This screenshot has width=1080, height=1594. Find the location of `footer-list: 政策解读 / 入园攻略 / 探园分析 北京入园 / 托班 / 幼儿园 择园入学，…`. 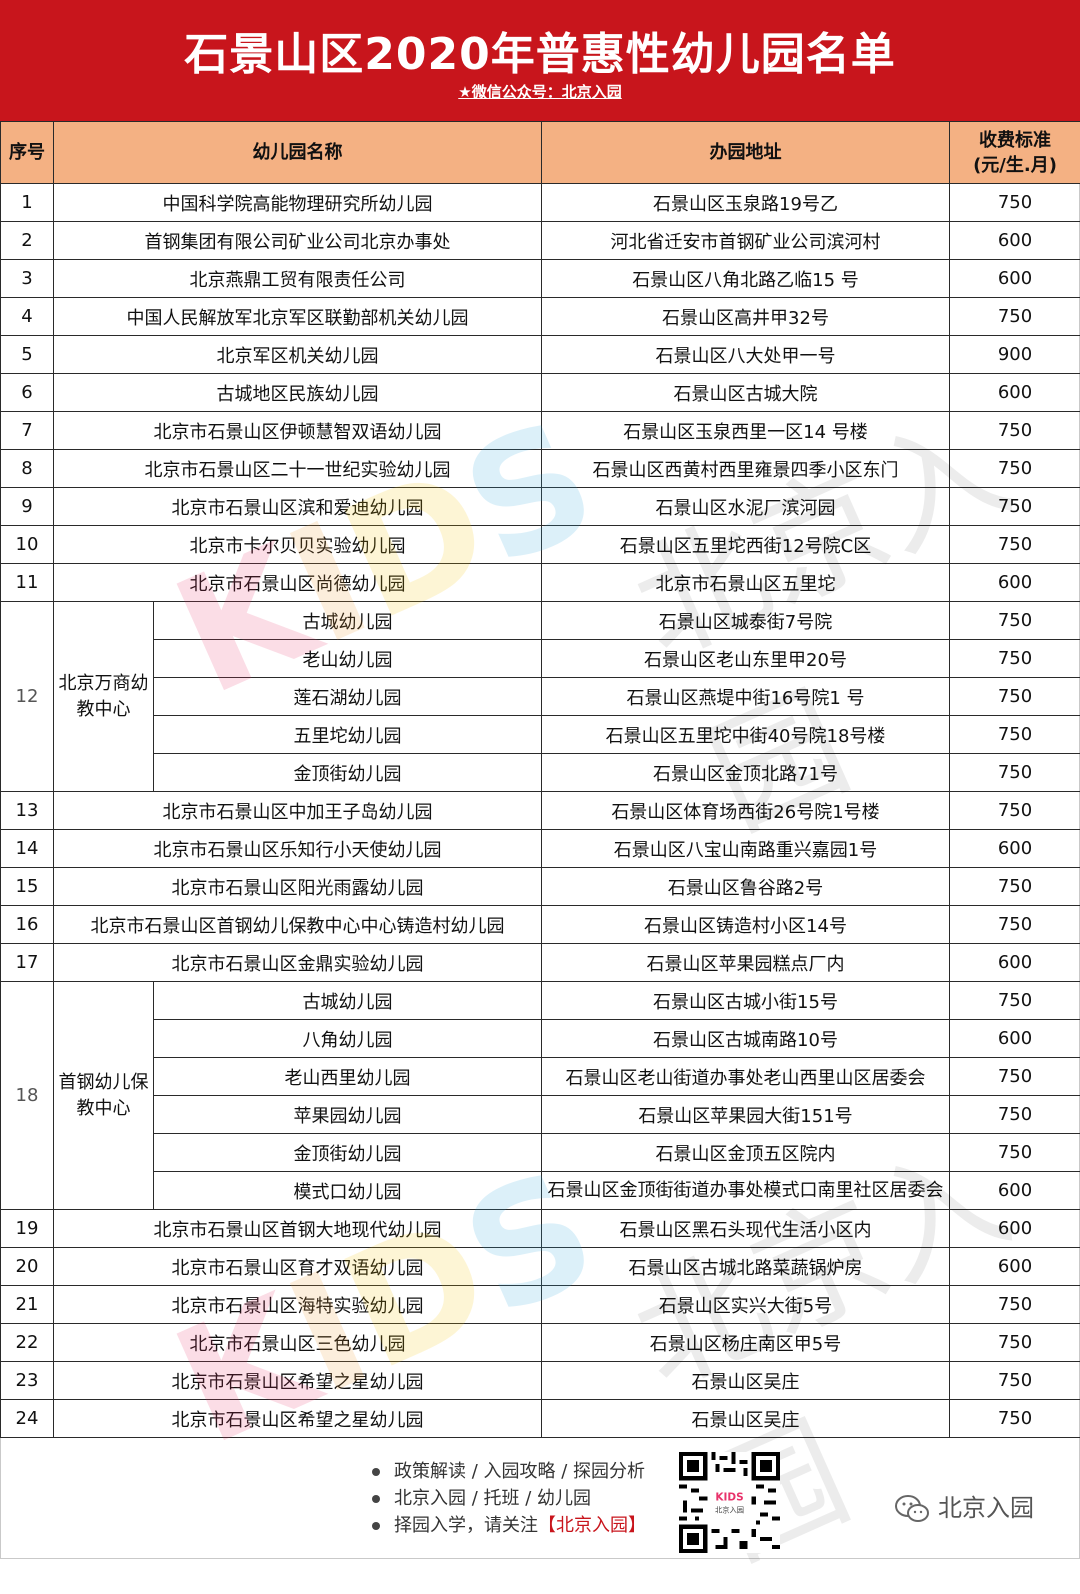

footer-list: 政策解读 / 入园攻略 / 探园分析 北京入园 / 托班 / 幼儿园 择园入学，… is located at coordinates (509, 1498).